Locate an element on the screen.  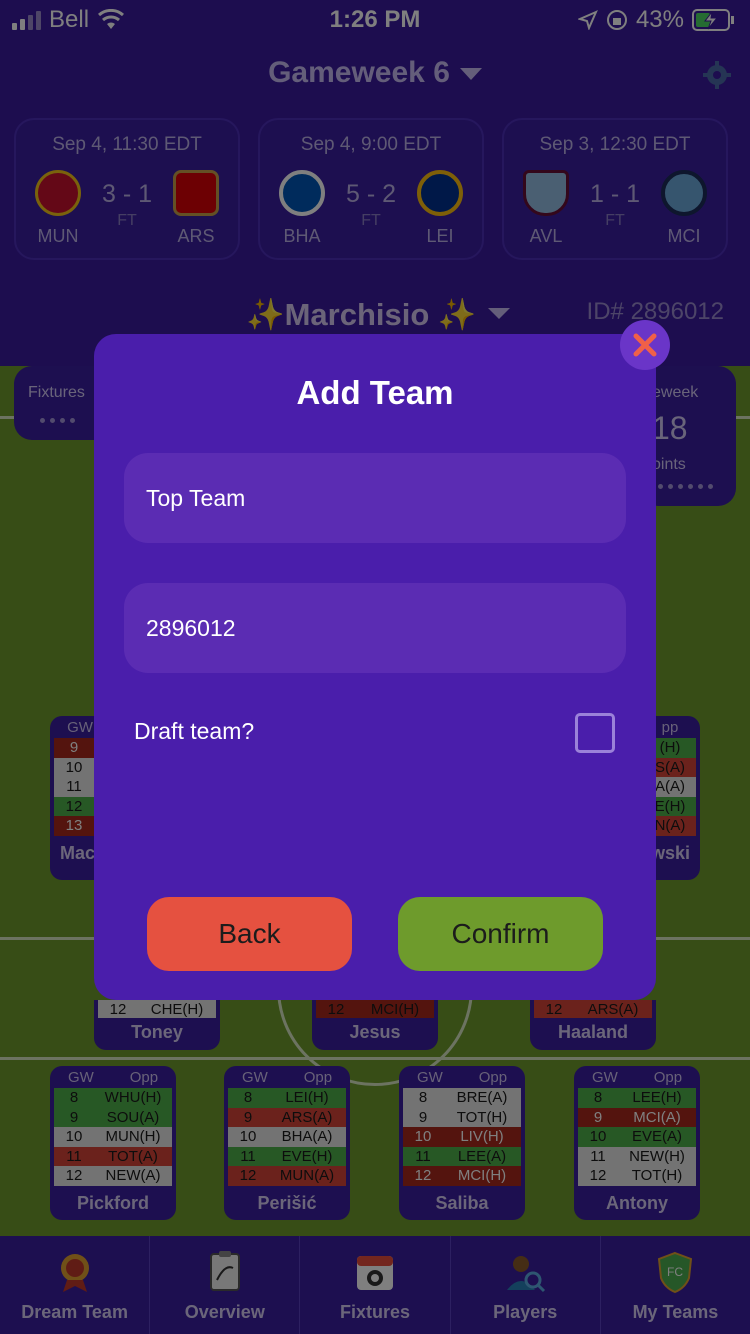
confirm-button-label: Confirm is located at coordinates (500, 933).